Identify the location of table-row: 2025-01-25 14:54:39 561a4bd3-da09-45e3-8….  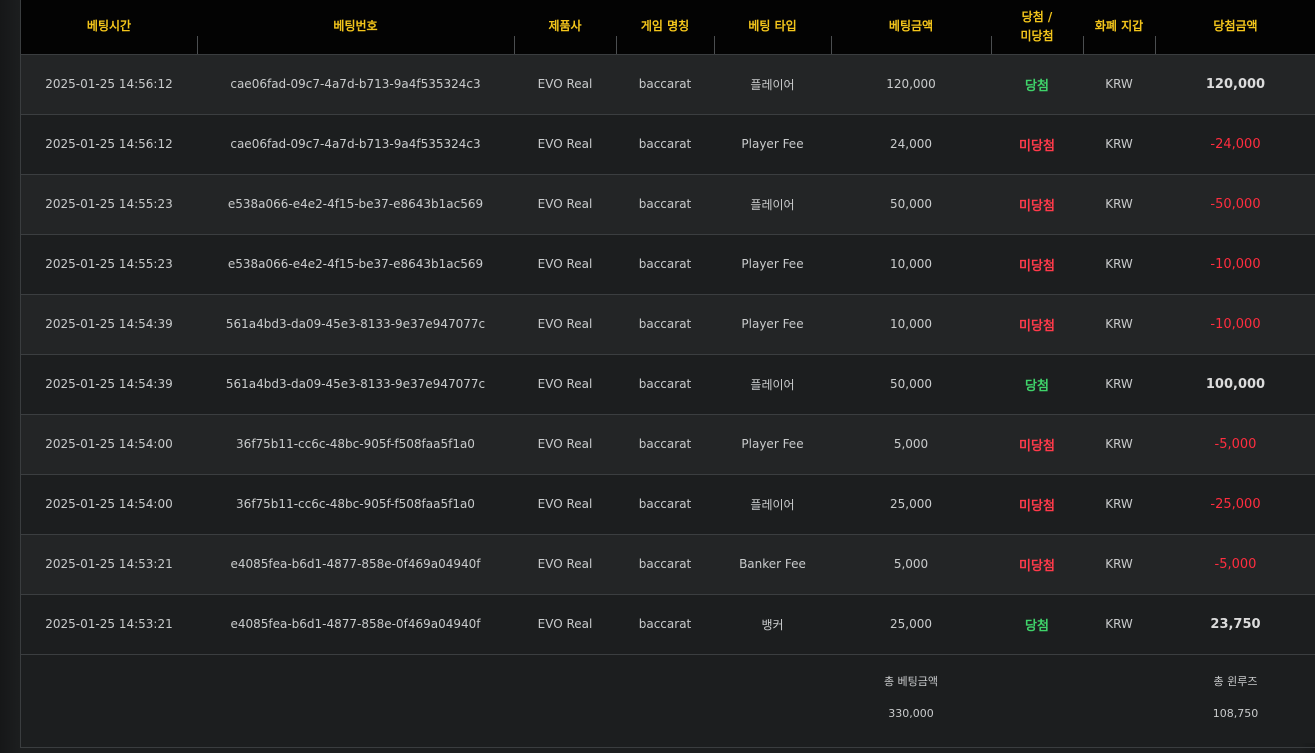
(668, 384).